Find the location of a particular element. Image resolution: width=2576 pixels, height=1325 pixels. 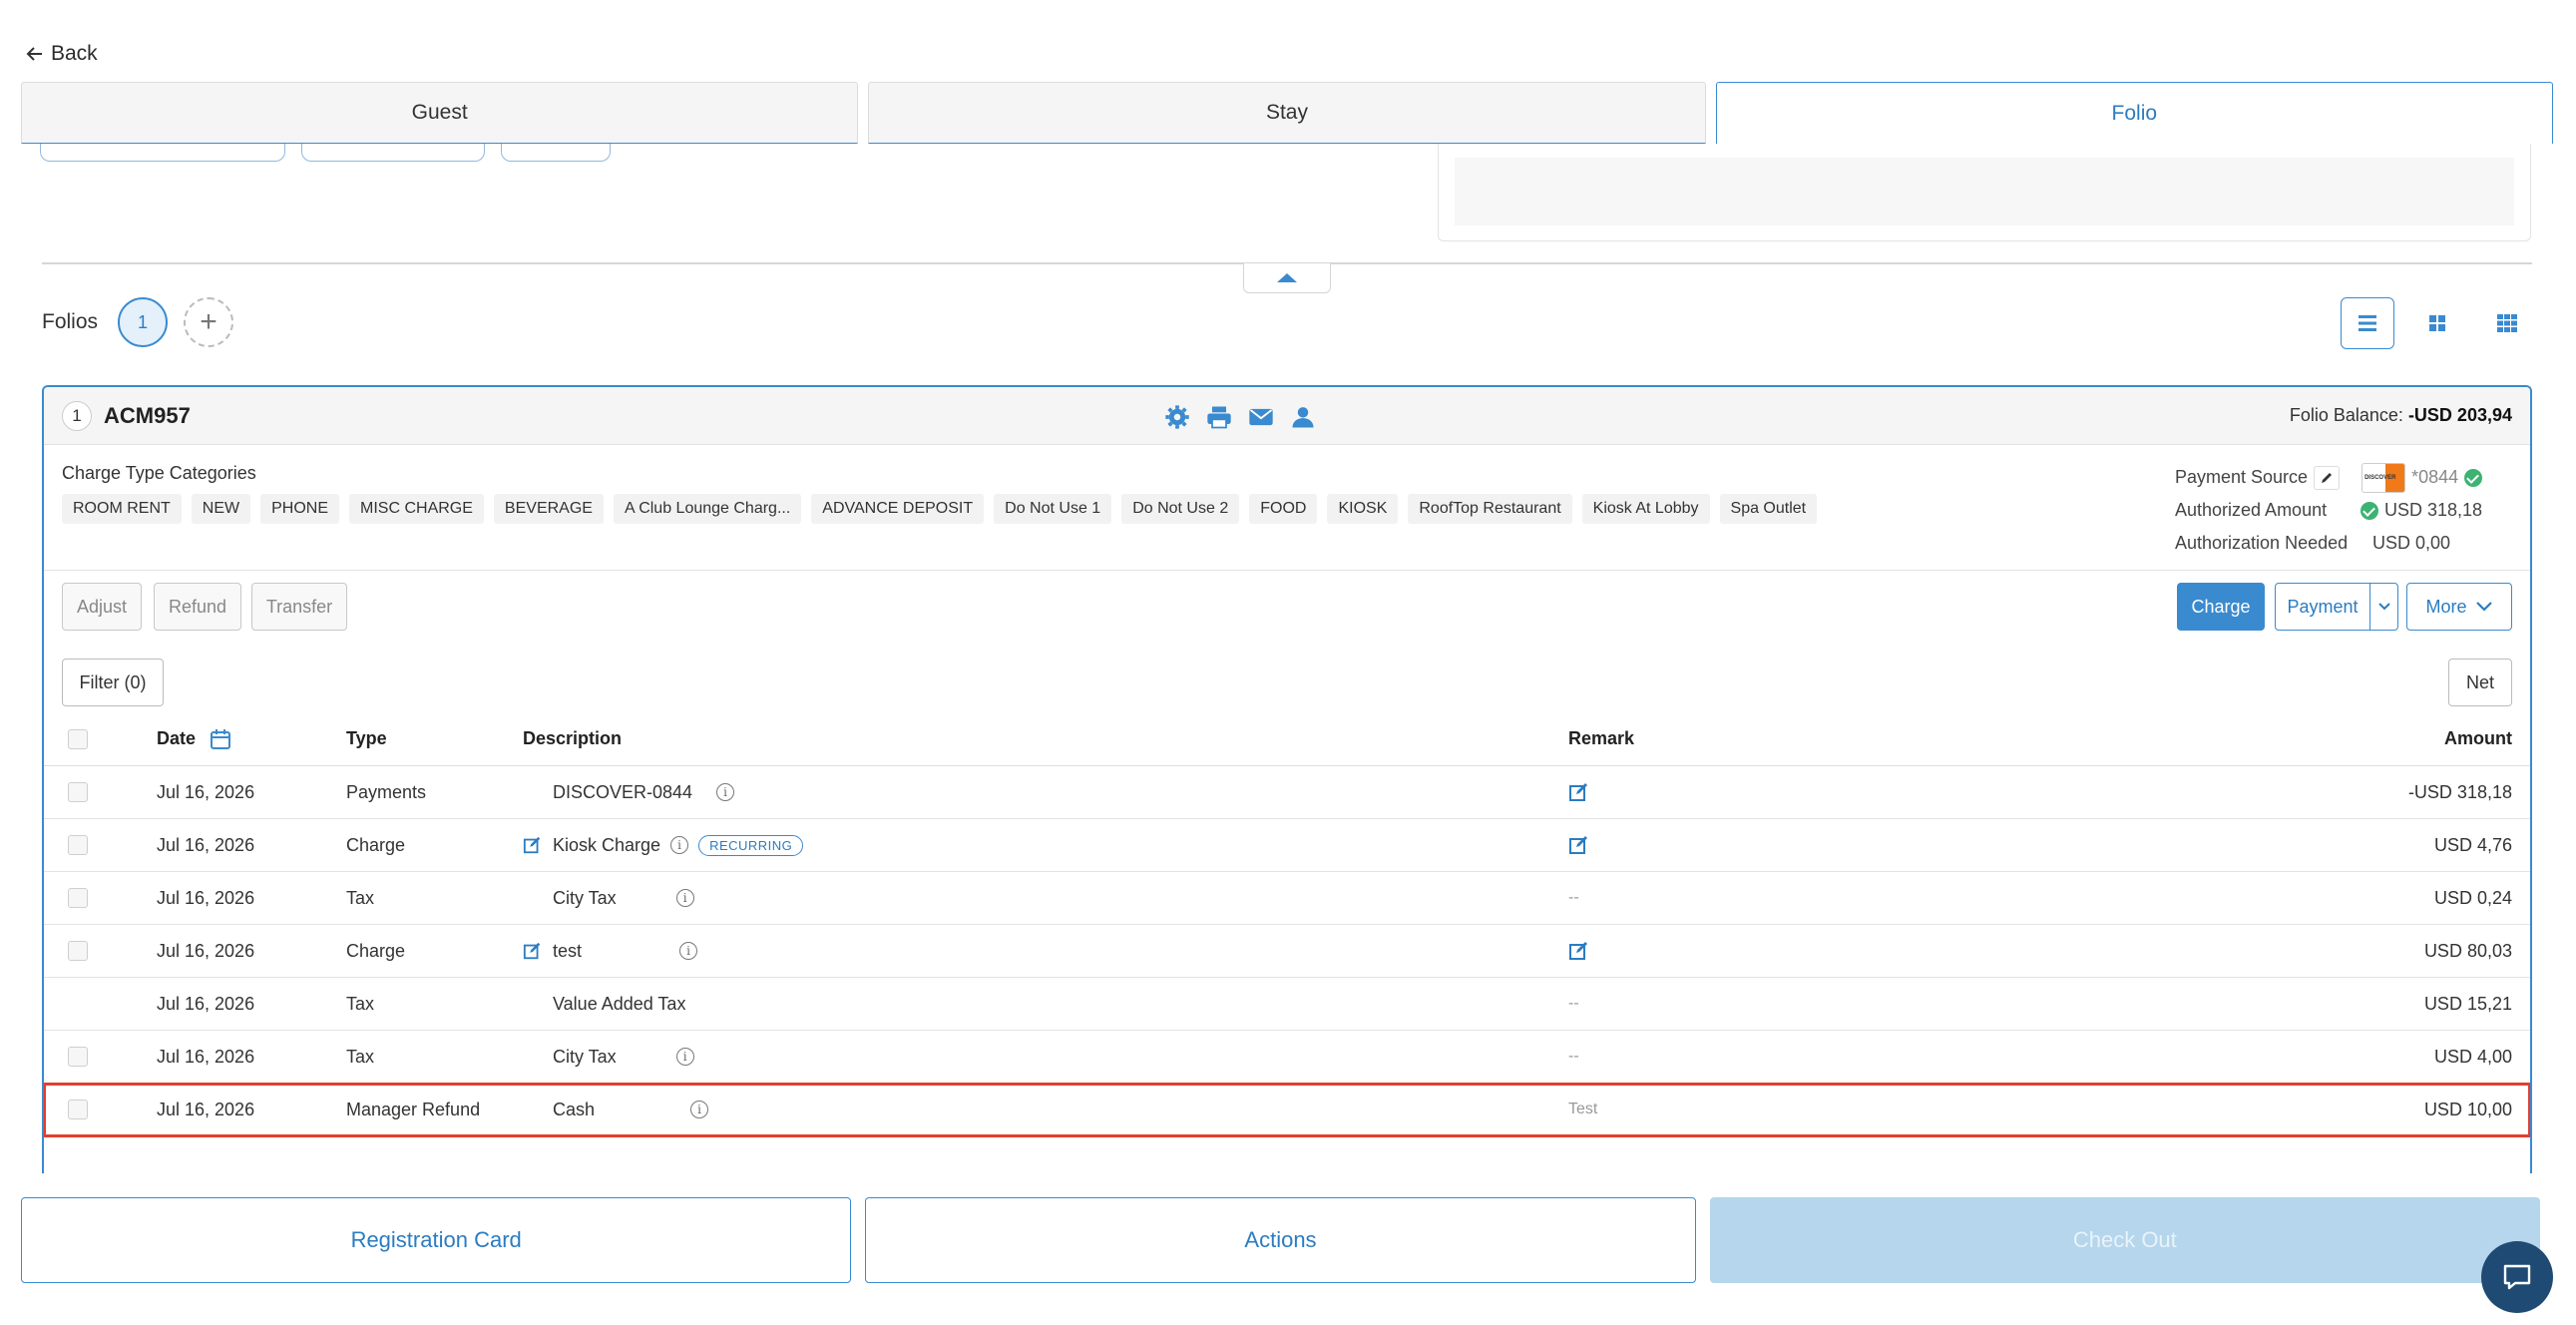

collapse-toggle is located at coordinates (1287, 278).